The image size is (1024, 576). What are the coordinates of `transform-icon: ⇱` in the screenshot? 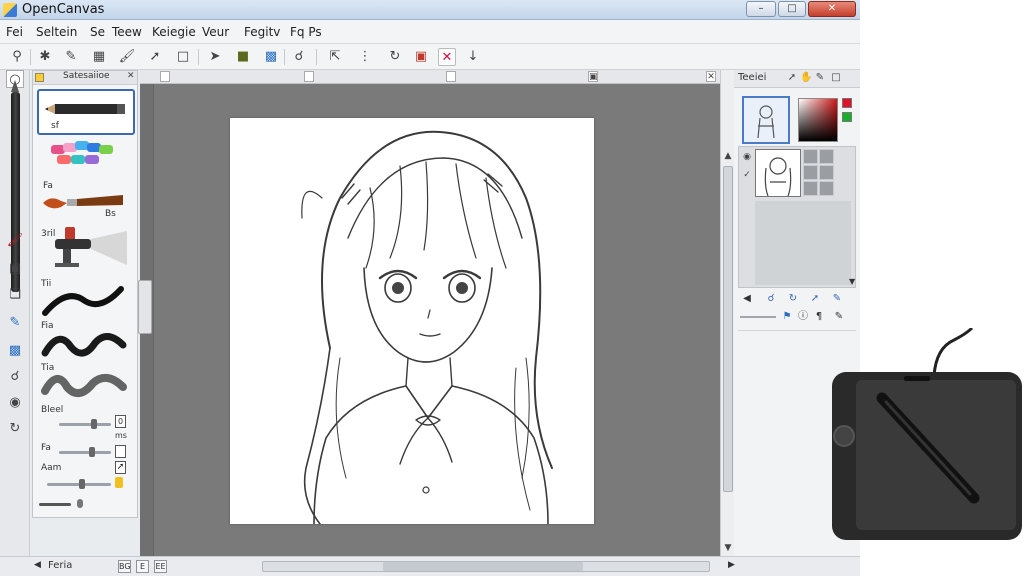 It's located at (335, 57).